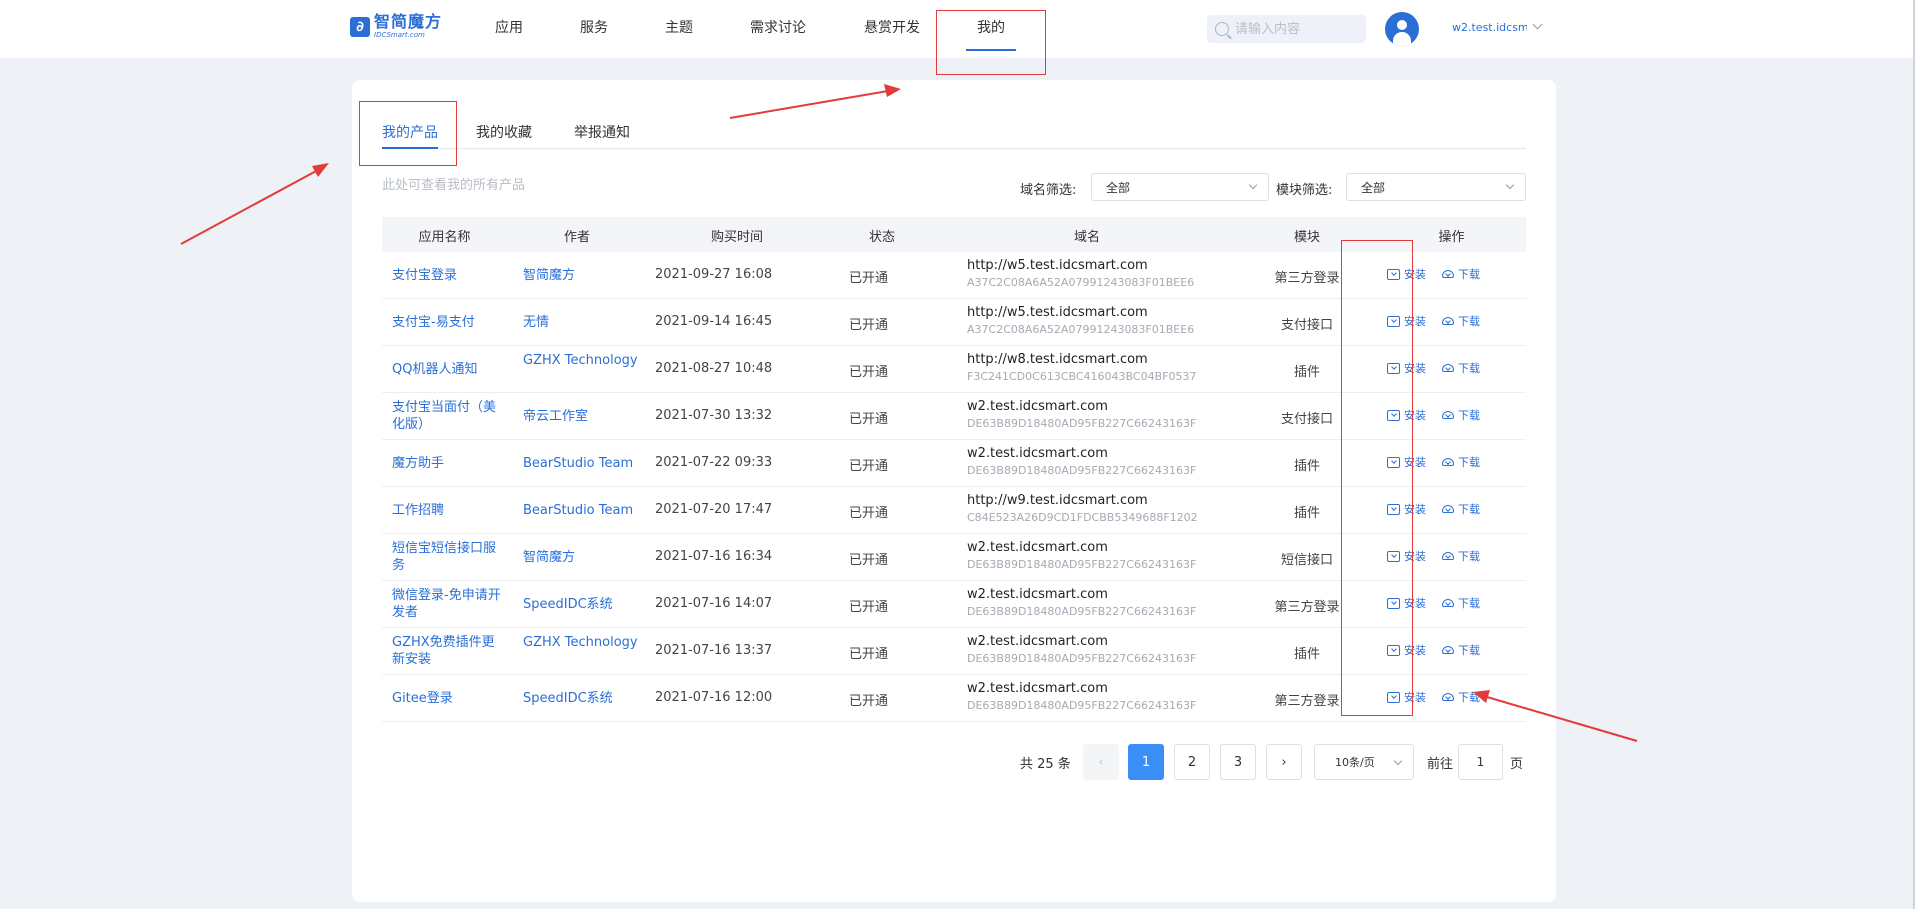 This screenshot has width=1915, height=909. What do you see at coordinates (1101, 762) in the screenshot?
I see `prev-page-button: ‹` at bounding box center [1101, 762].